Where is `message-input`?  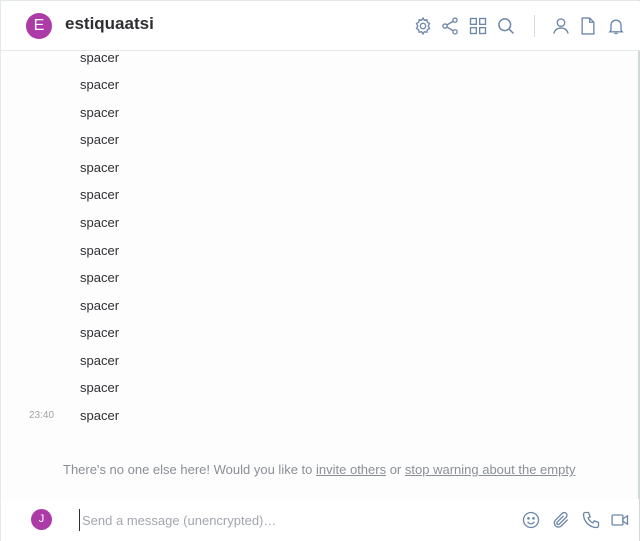 message-input is located at coordinates (289, 520).